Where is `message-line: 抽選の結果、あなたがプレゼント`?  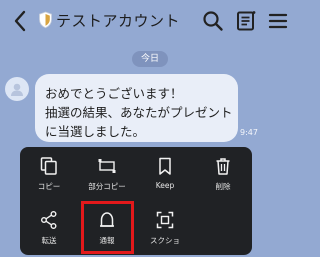 message-line: 抽選の結果、あなたがプレゼント is located at coordinates (139, 112).